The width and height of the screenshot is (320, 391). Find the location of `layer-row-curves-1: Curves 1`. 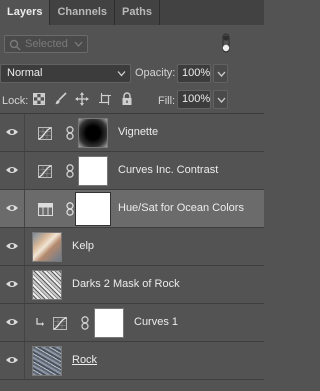

layer-row-curves-1: Curves 1 is located at coordinates (132, 323).